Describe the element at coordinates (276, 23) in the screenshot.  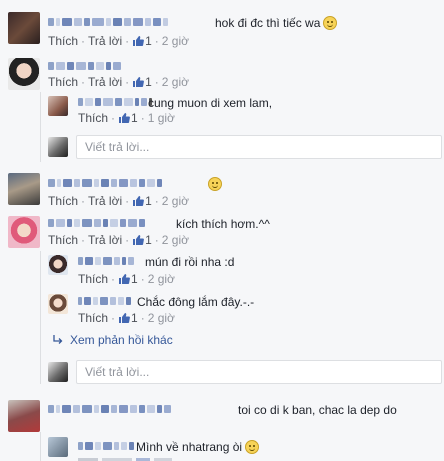
I see `comment-text: hok đi đc thì tiếc wa` at that location.